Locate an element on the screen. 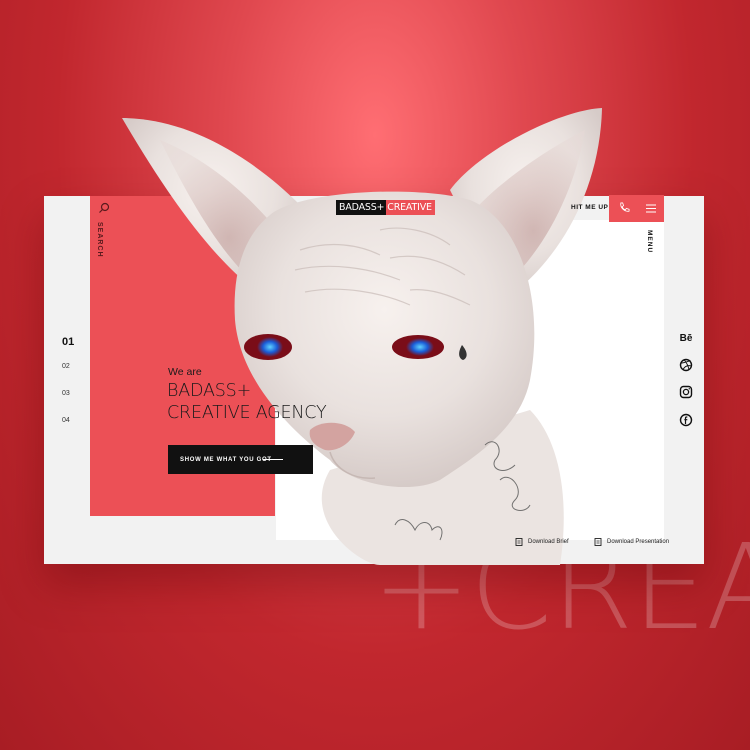 This screenshot has width=750, height=750. download-presentation-link: Download Presentation is located at coordinates (631, 542).